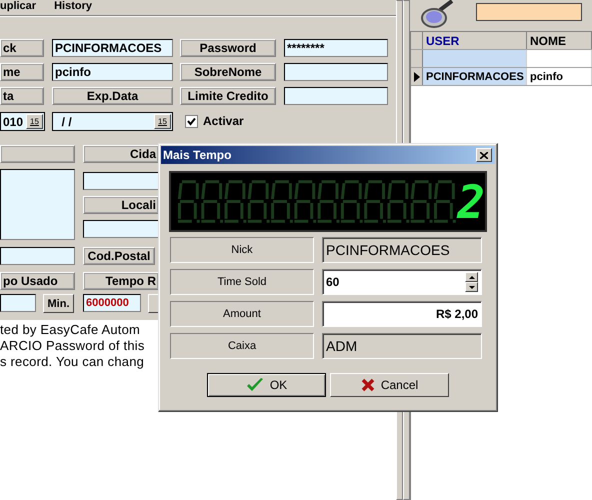 Image resolution: width=592 pixels, height=500 pixels. I want to click on note-text: ted by EasyCafe Autom, so click(70, 330).